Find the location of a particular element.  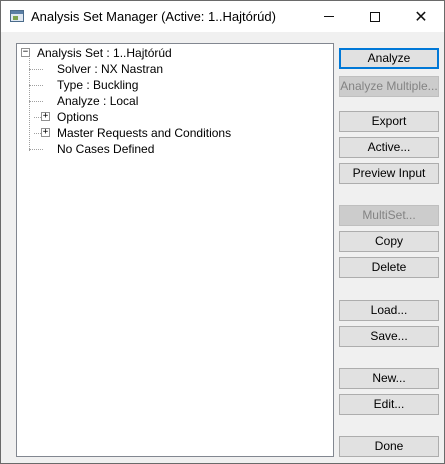

app-icon is located at coordinates (17, 16).